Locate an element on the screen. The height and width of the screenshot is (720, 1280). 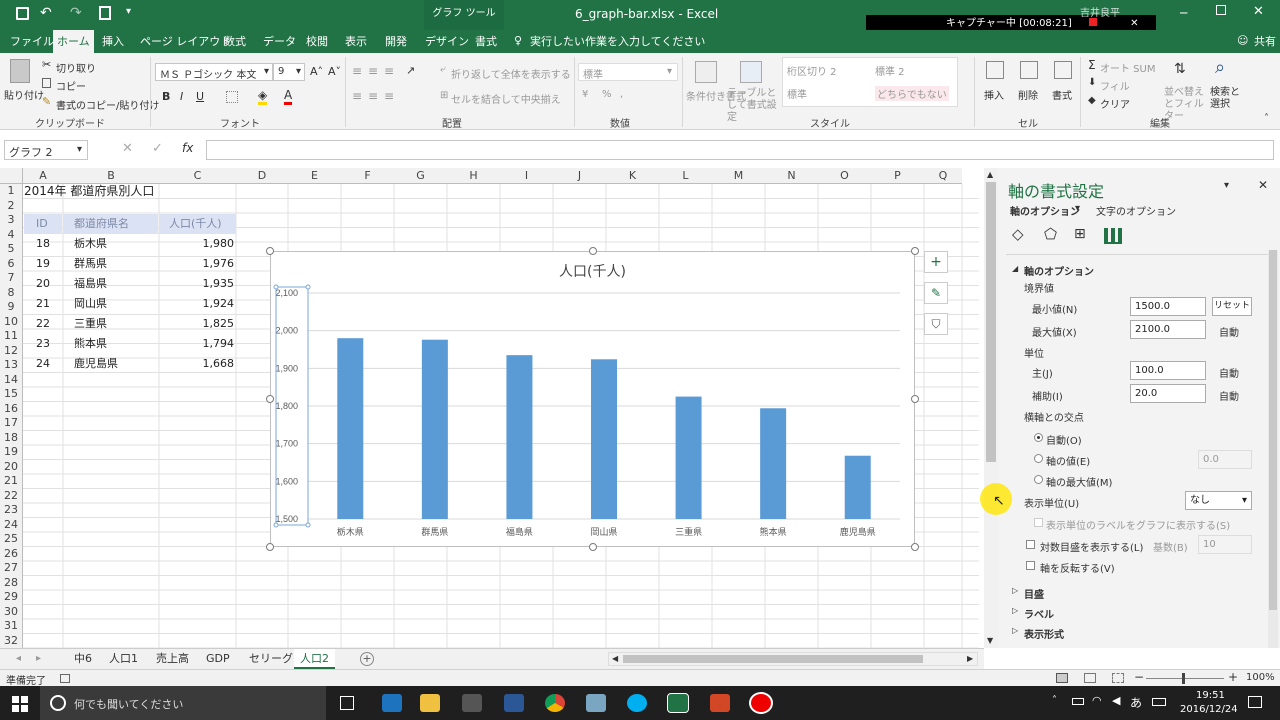
row-header-26: 26 is located at coordinates (11, 553).